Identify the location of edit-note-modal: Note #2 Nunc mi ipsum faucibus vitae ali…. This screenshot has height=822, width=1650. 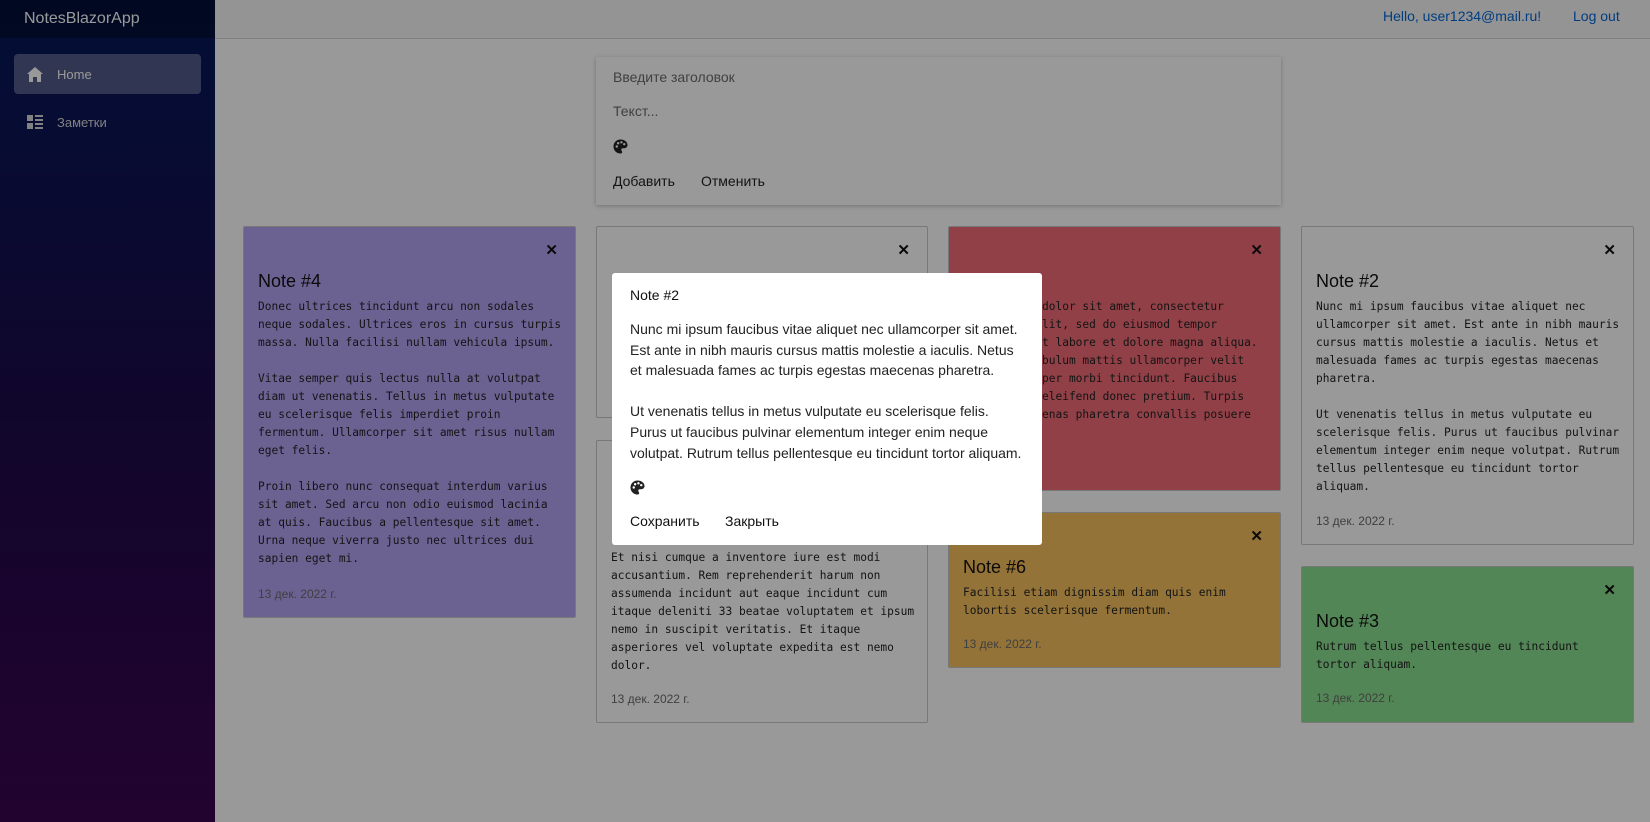
(827, 409).